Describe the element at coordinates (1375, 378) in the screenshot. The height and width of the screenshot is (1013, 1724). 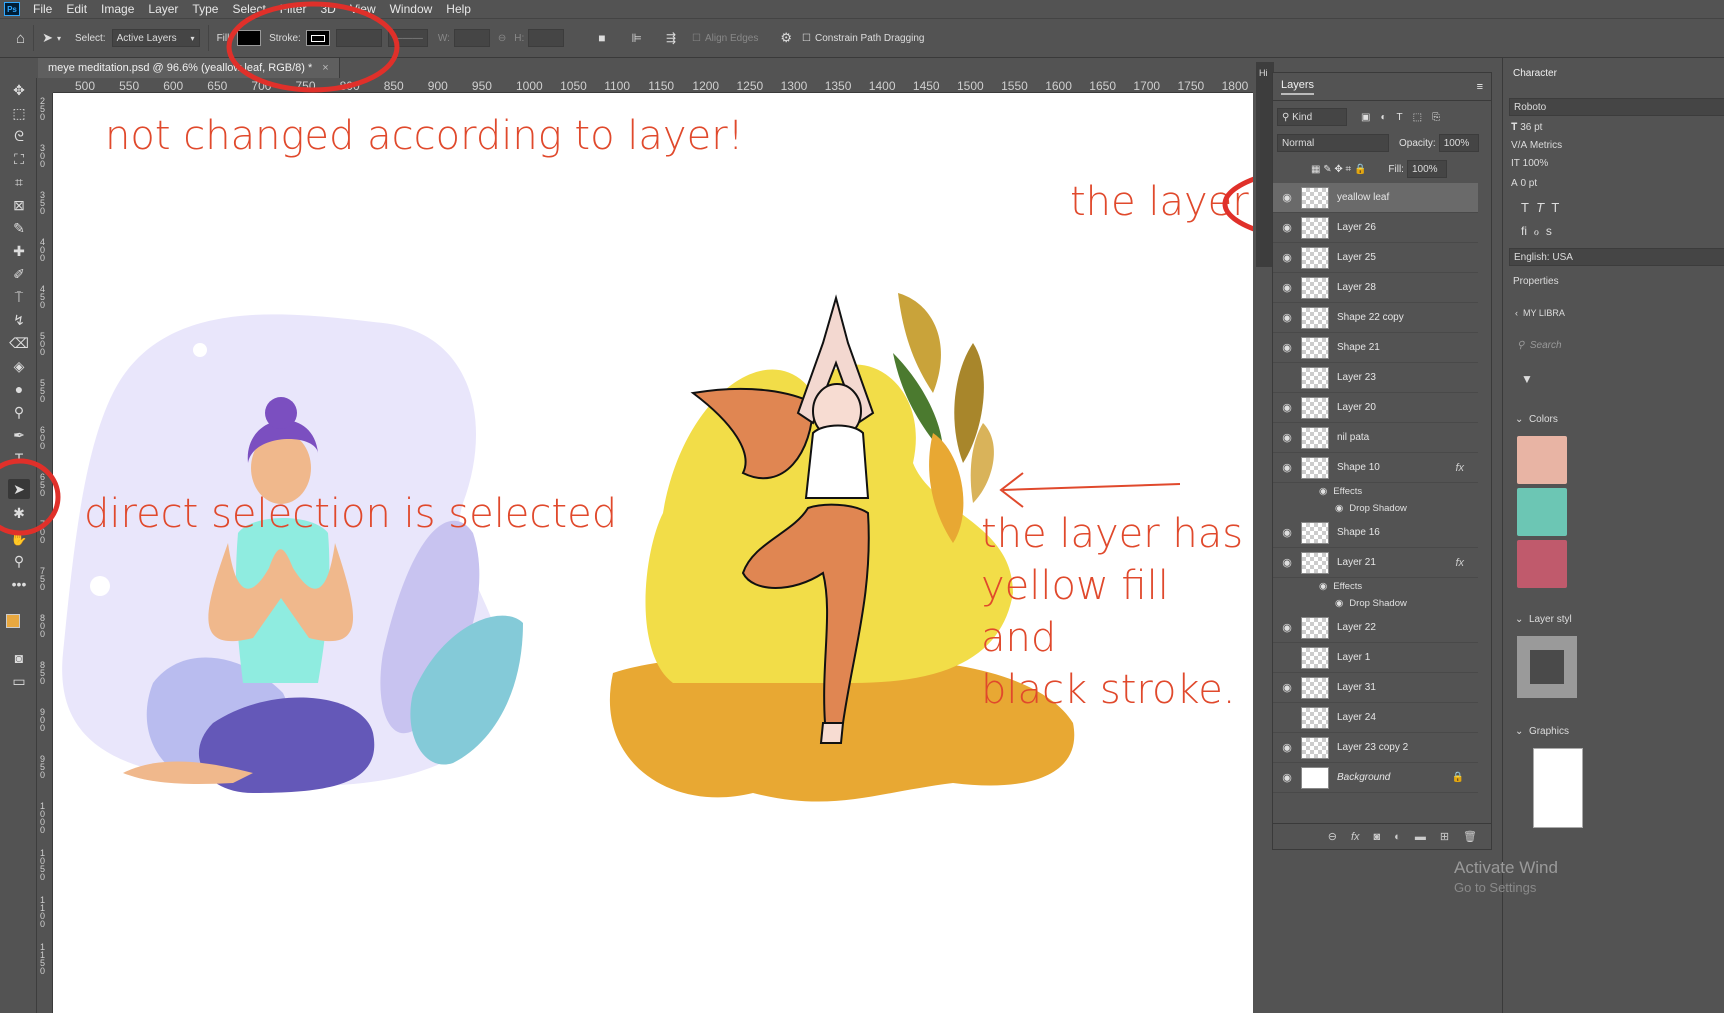
I see `layer-row: Layer 23` at that location.